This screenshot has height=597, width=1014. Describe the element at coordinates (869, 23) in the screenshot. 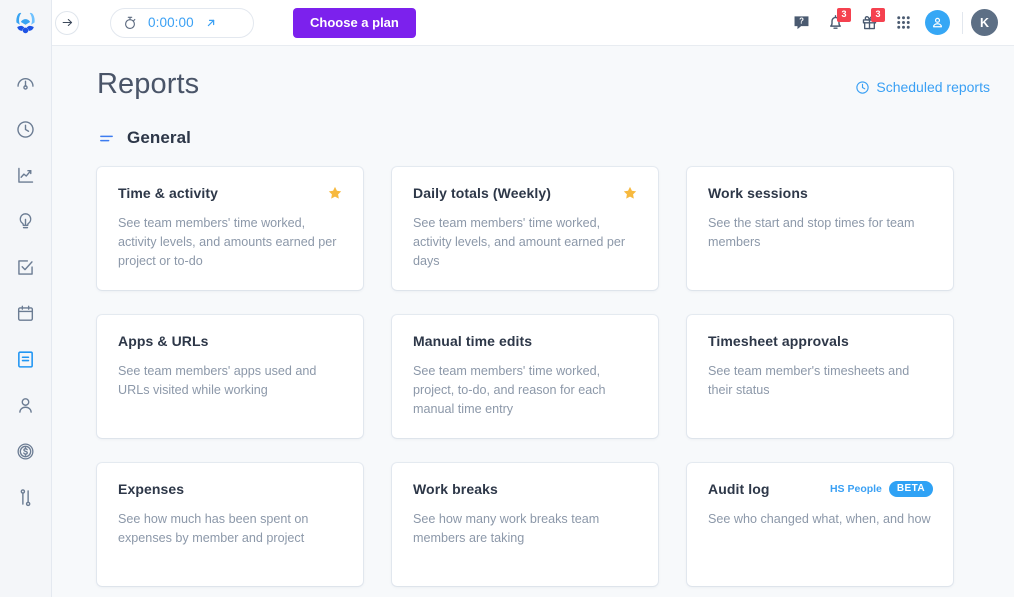

I see `gift-icon: 3` at that location.